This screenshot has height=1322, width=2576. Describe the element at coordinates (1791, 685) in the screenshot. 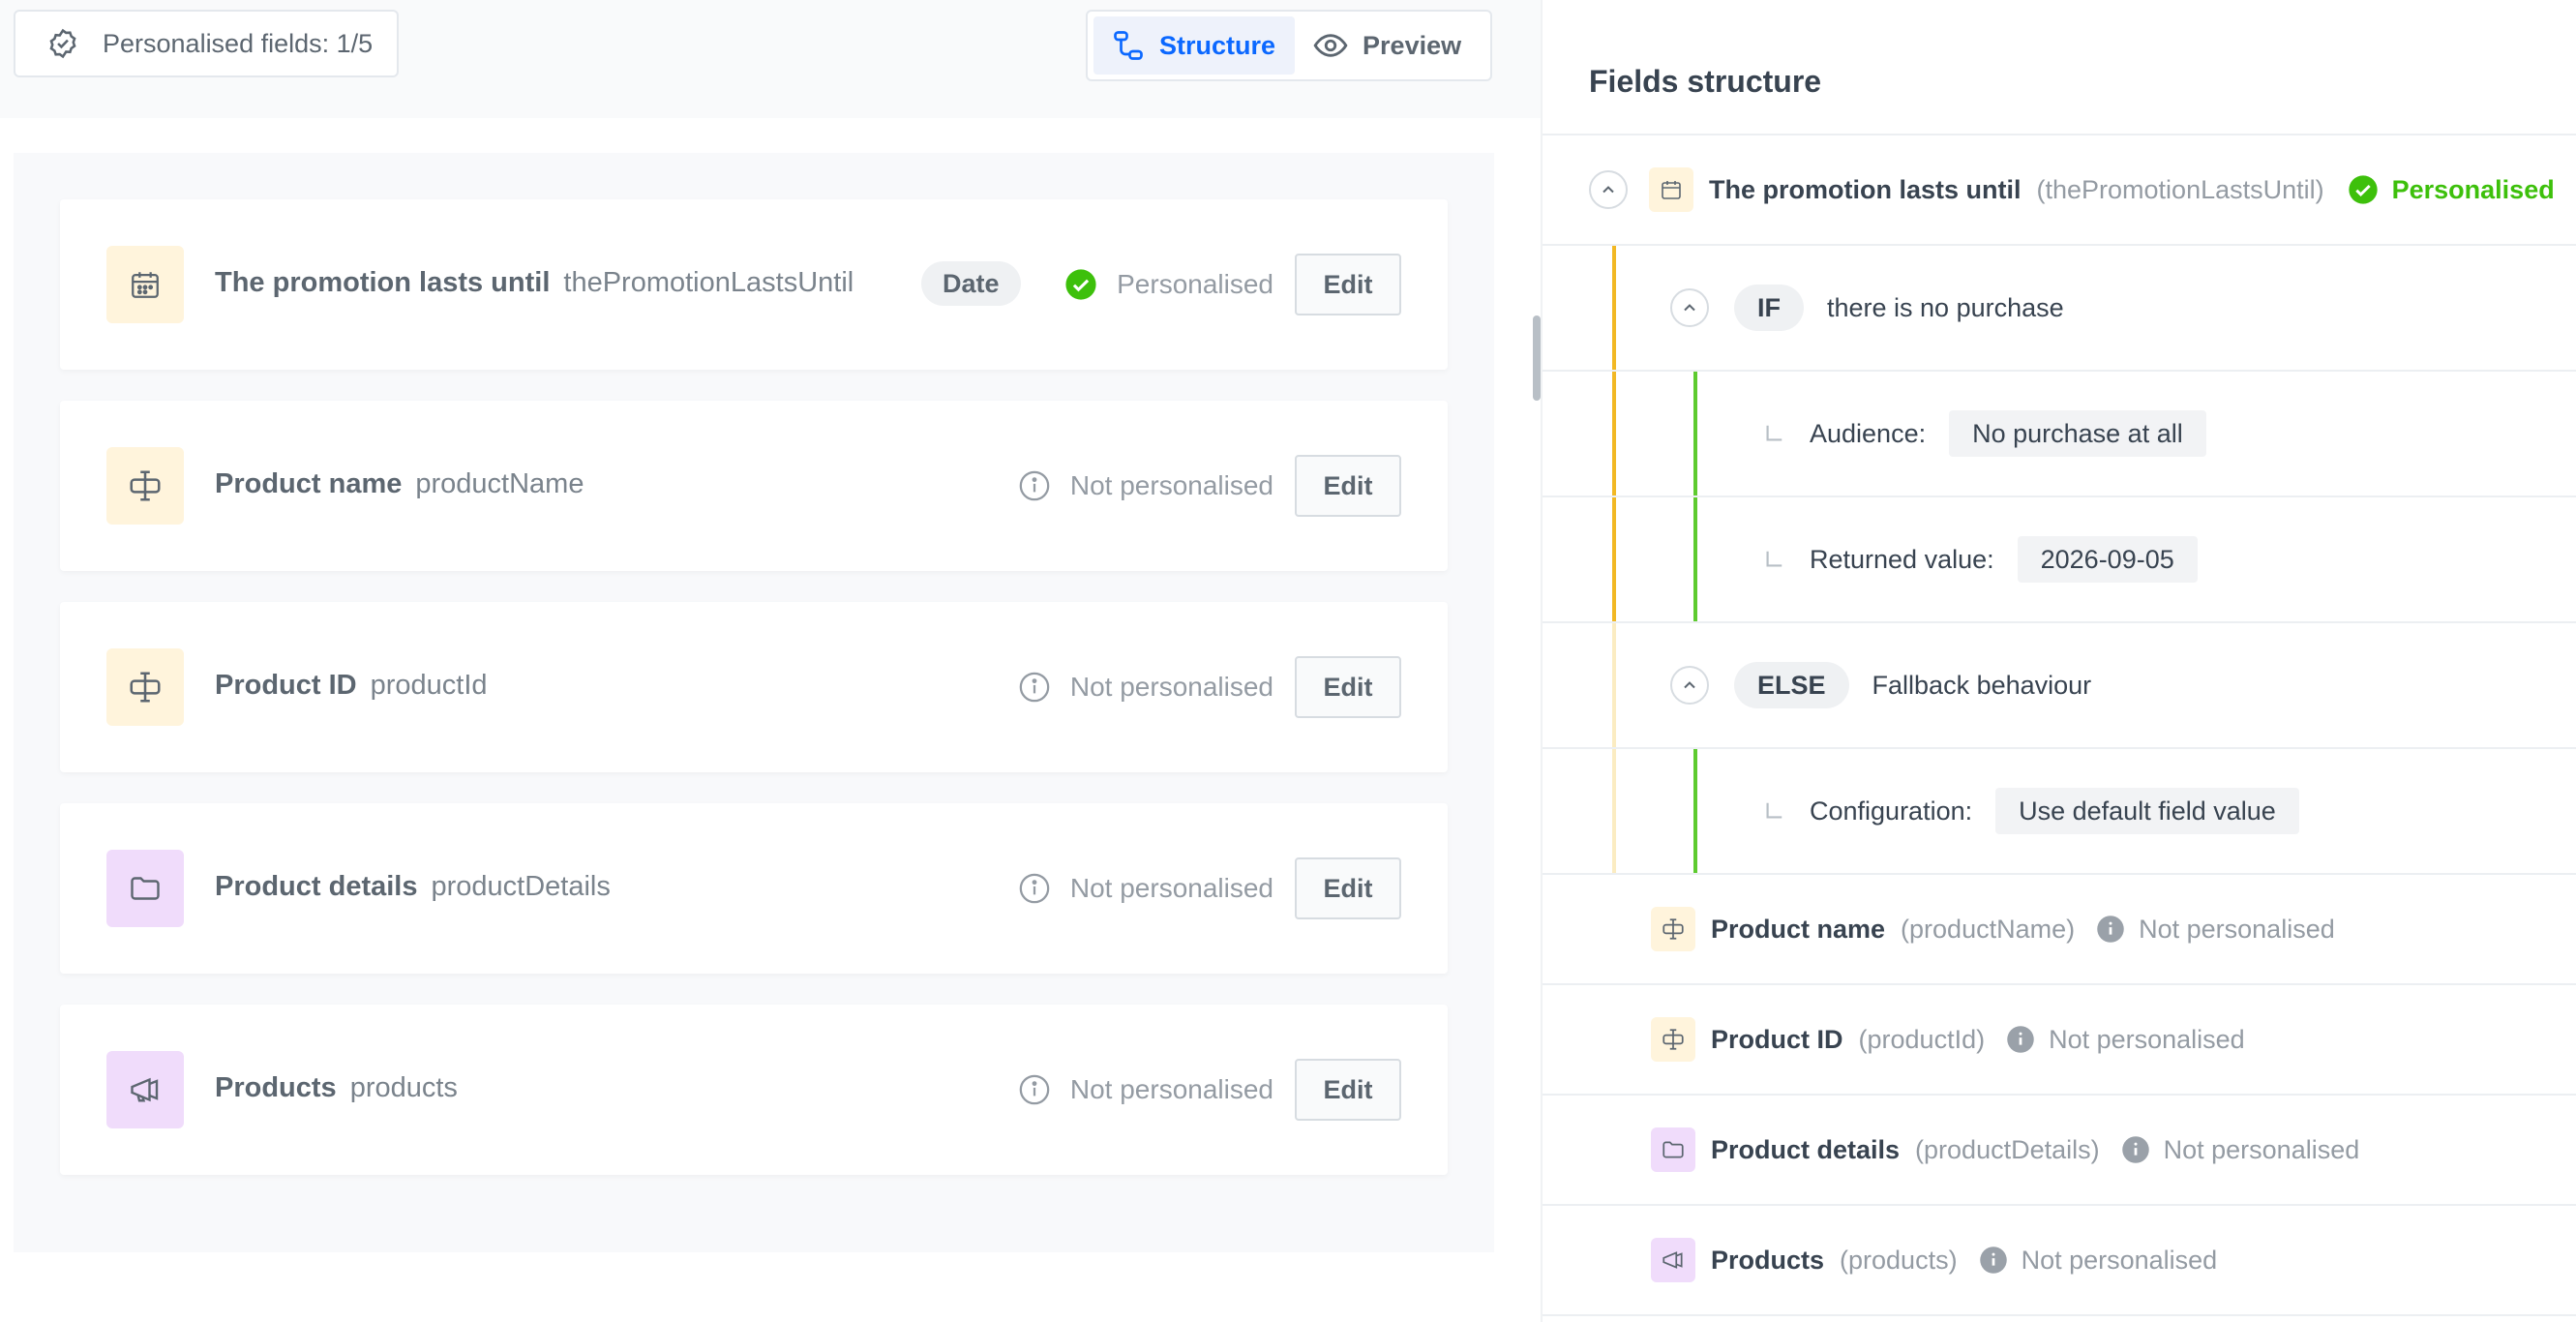

I see `else-keyword: ELSE` at that location.